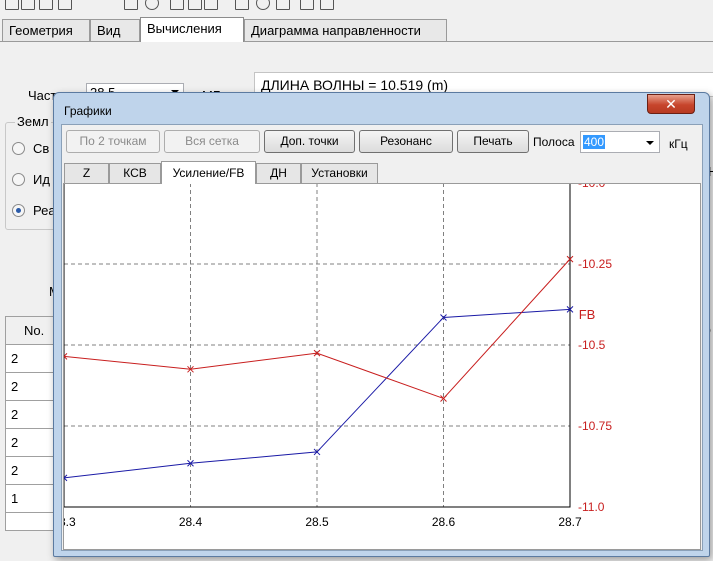 This screenshot has width=713, height=561. Describe the element at coordinates (41, 179) in the screenshot. I see `ground-radio-ideal-label: Ид` at that location.